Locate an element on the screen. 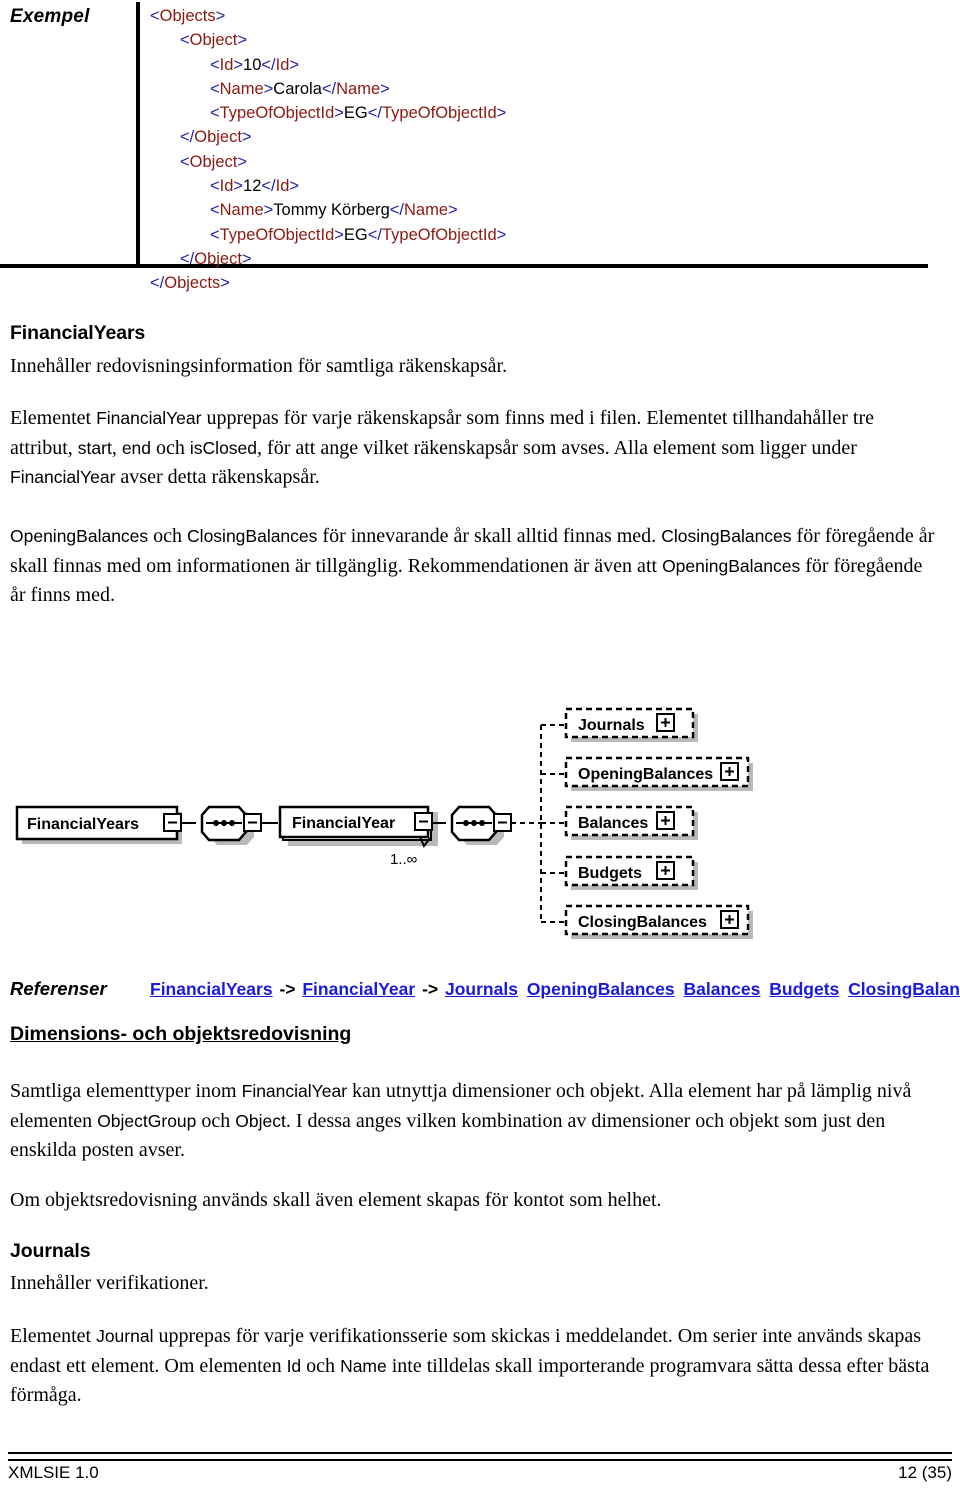 The height and width of the screenshot is (1496, 960). code-line: <Id>10</Id> is located at coordinates (328, 65).